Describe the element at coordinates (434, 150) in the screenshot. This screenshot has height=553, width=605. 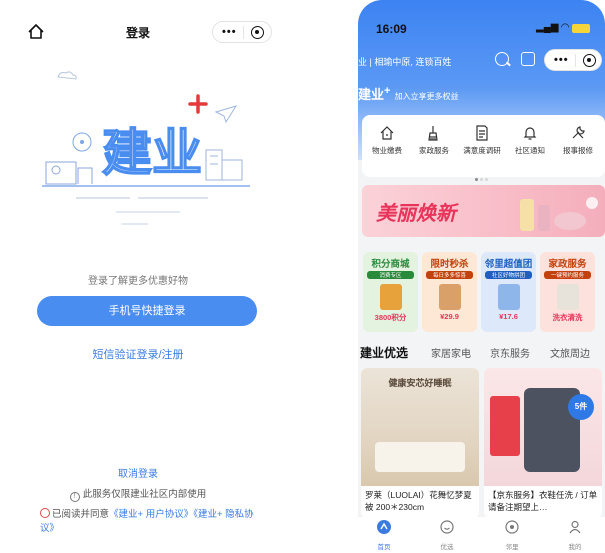
I see `service-label: 家政服务` at that location.